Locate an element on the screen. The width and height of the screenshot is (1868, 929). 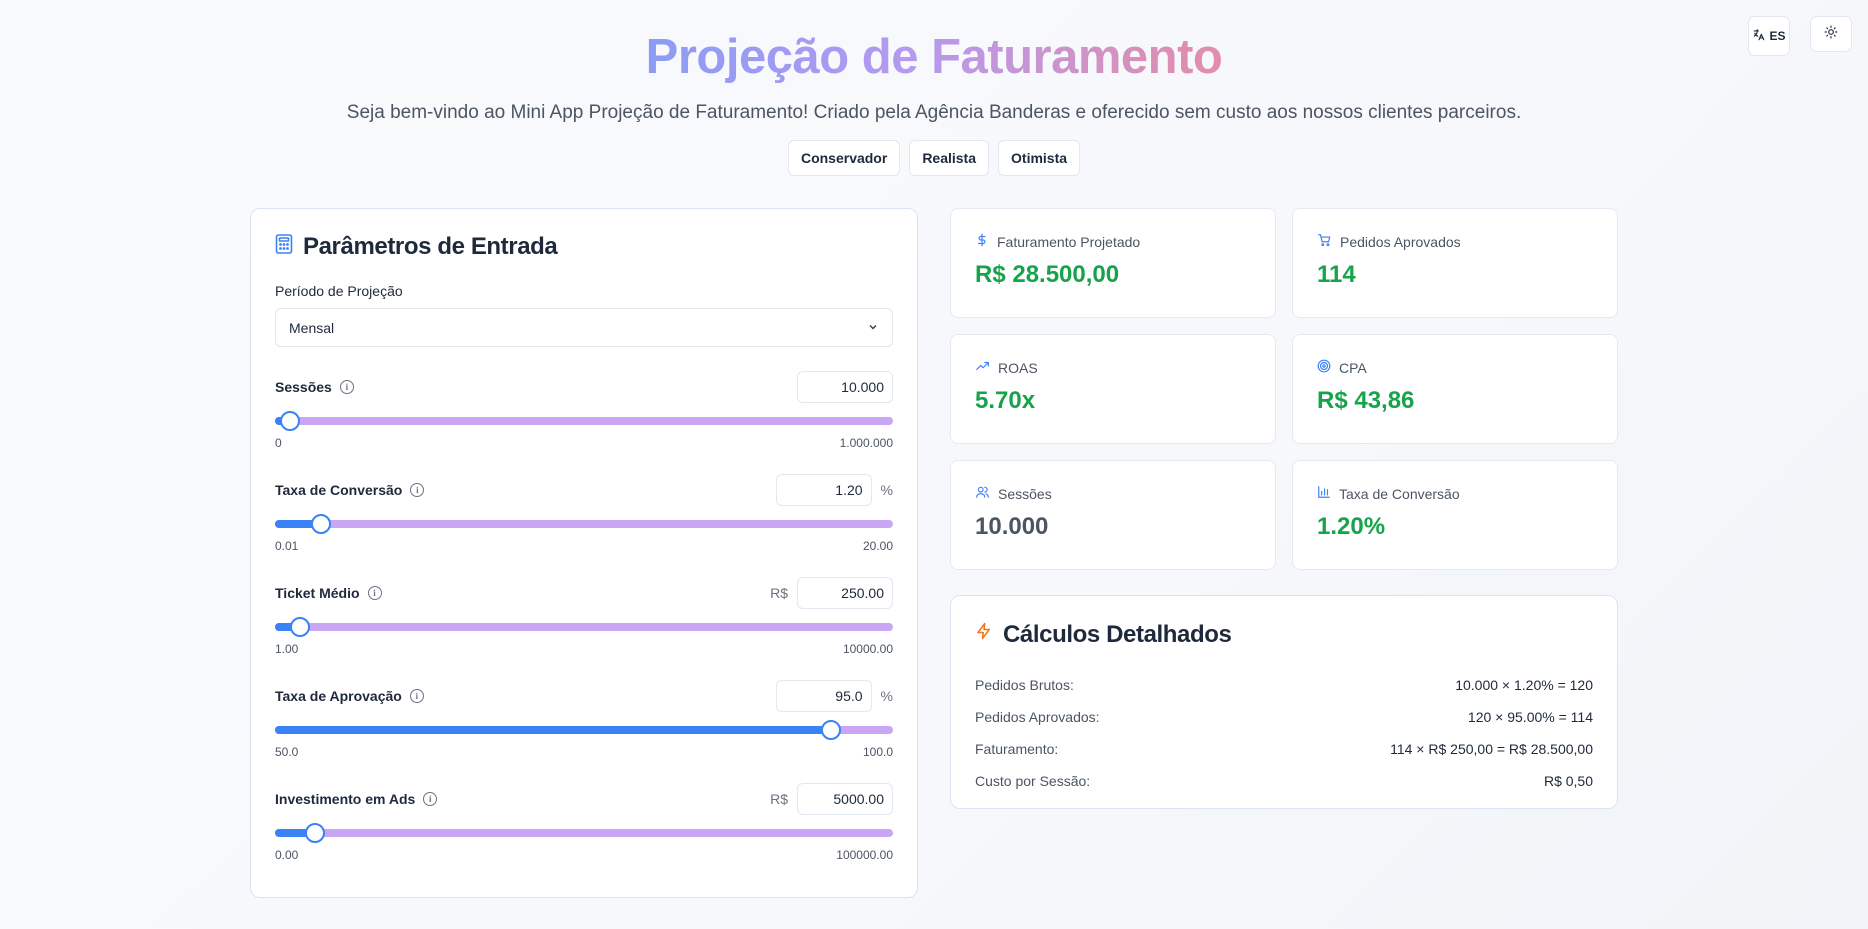
ticket-medio-input is located at coordinates (845, 593).